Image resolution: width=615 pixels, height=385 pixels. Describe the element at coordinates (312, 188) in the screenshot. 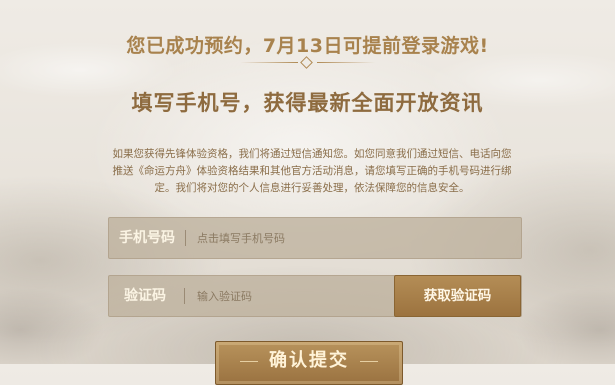

I see `notice-line-3: 定。我们将对您的个人信息进行妥善处理，依法保障您的信息安全。` at that location.